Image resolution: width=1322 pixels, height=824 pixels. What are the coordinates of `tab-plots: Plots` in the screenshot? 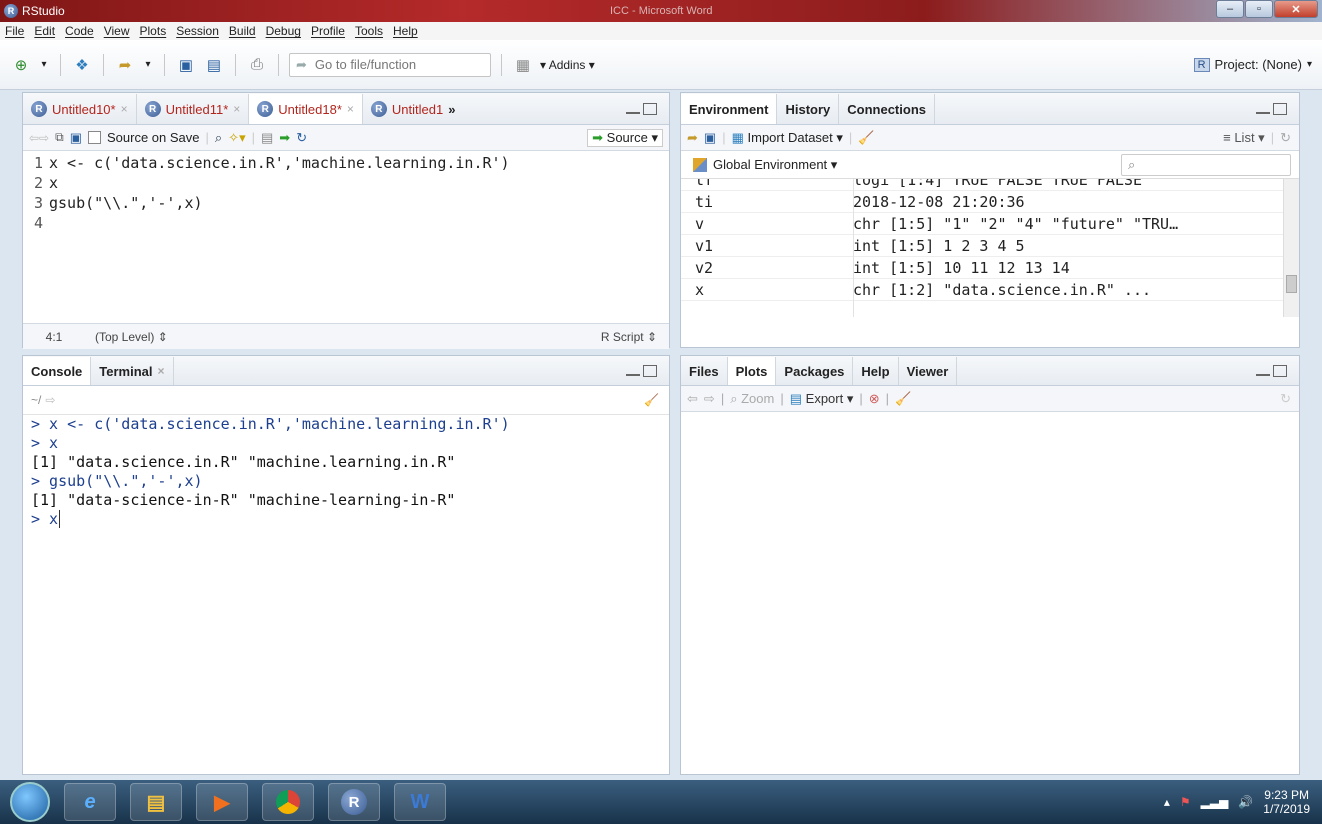 It's located at (752, 371).